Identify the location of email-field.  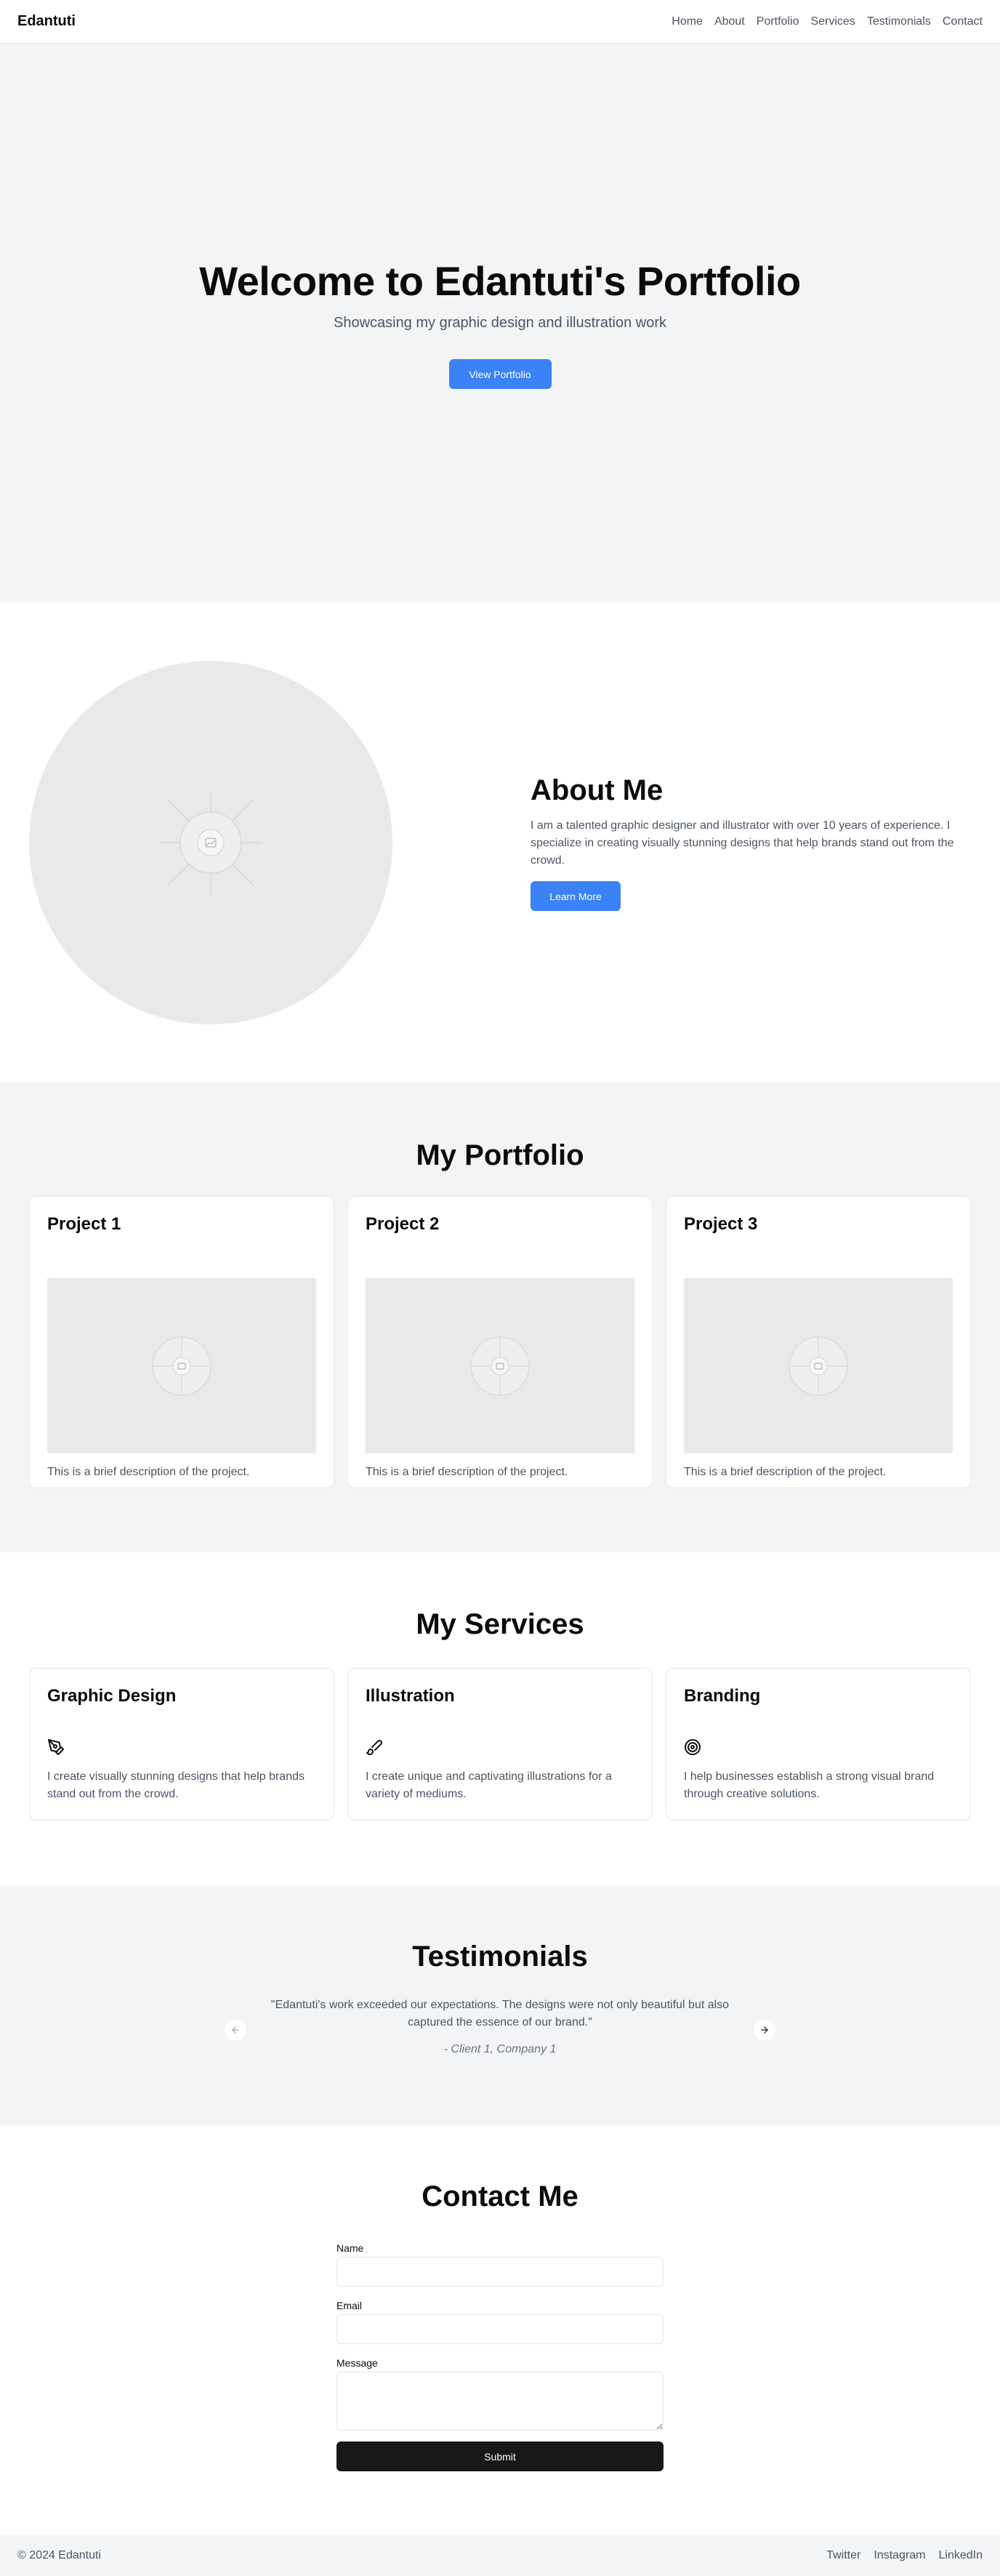
(500, 2329).